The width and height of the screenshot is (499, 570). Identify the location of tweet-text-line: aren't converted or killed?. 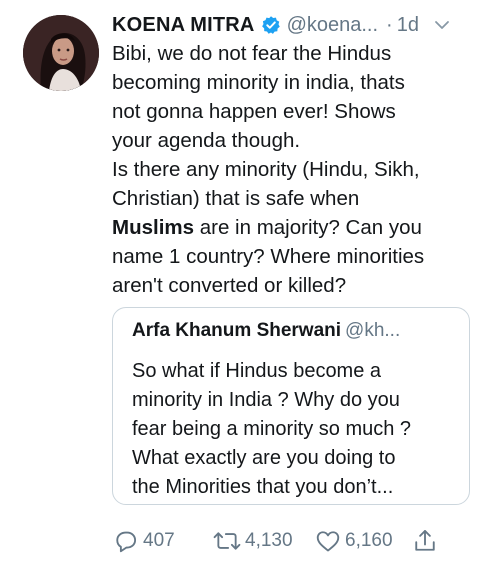
(229, 285).